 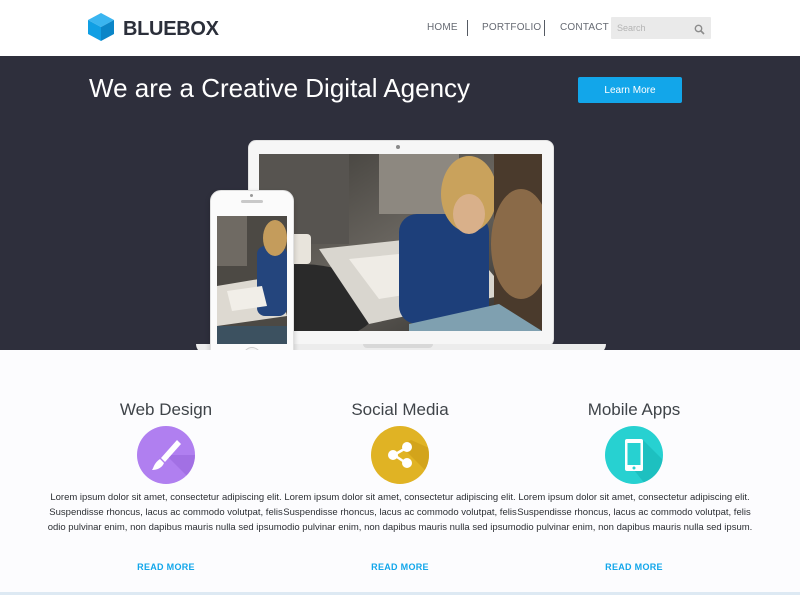 What do you see at coordinates (634, 409) in the screenshot?
I see `service-title: Mobile Apps` at bounding box center [634, 409].